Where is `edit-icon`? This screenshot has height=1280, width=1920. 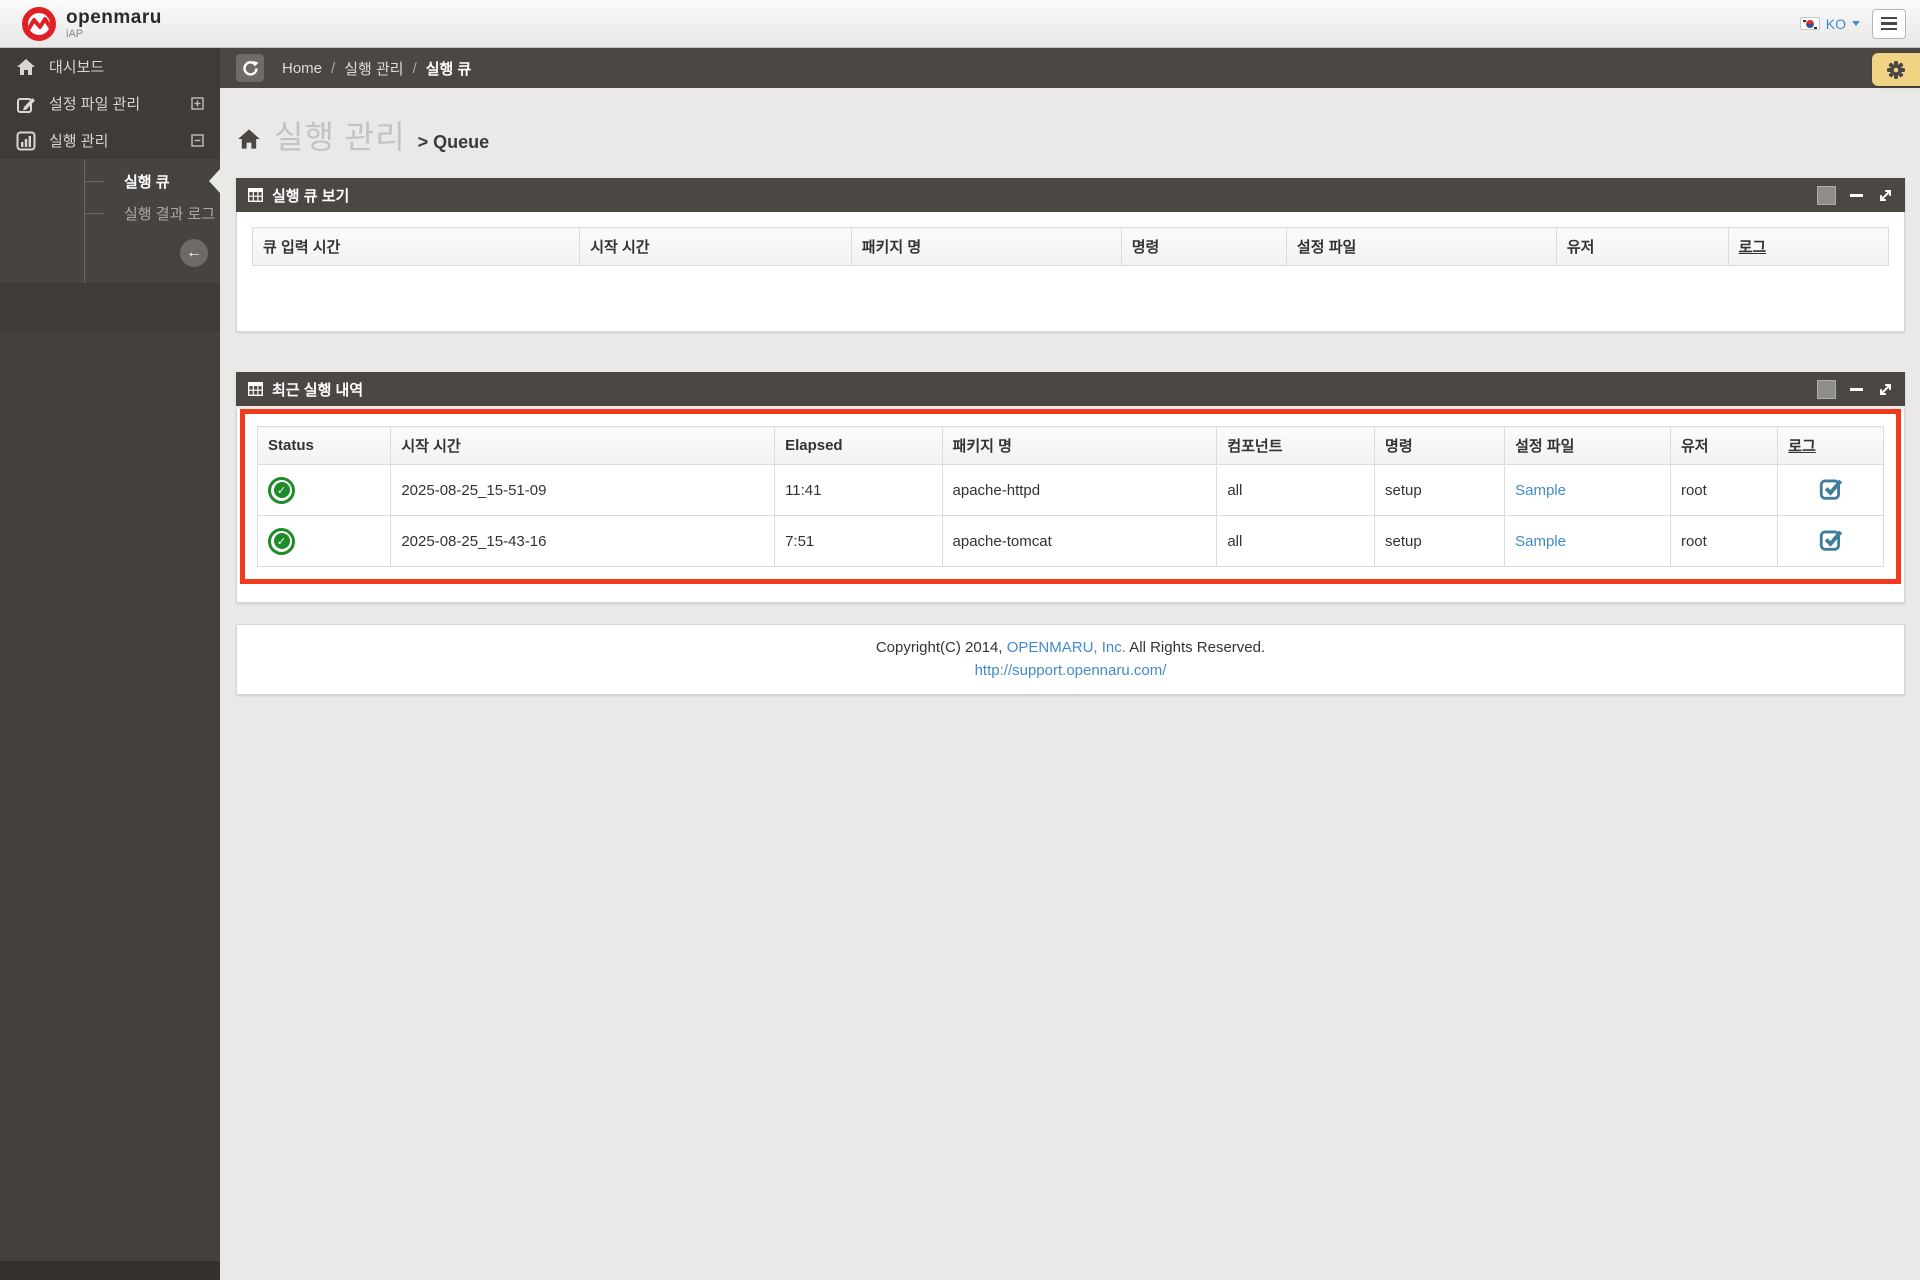 edit-icon is located at coordinates (26, 105).